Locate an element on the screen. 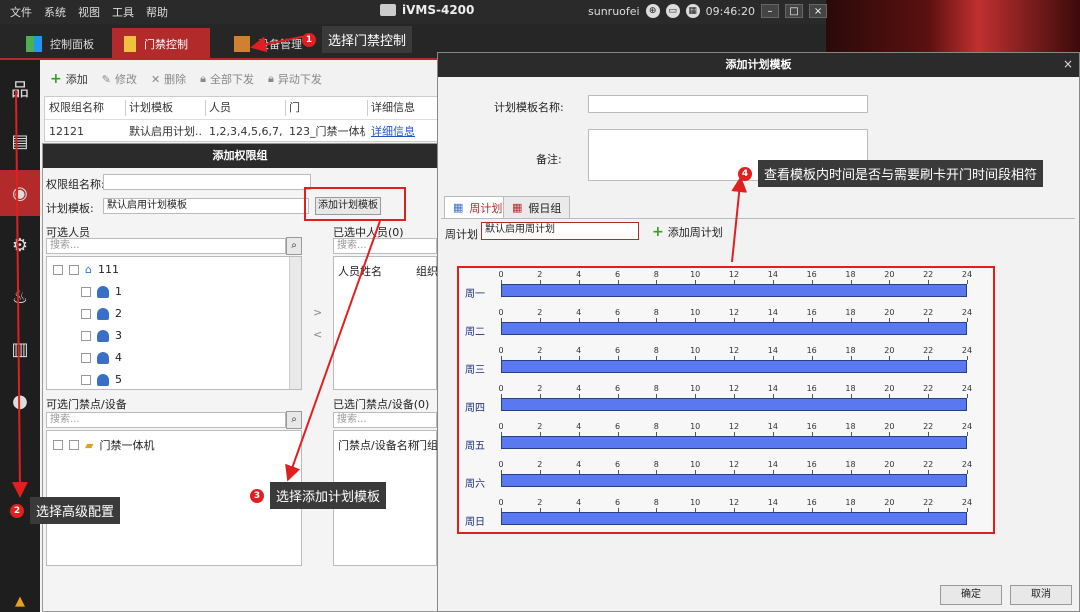 The height and width of the screenshot is (612, 1080). callout-text: 选择门禁控制 is located at coordinates (367, 39).